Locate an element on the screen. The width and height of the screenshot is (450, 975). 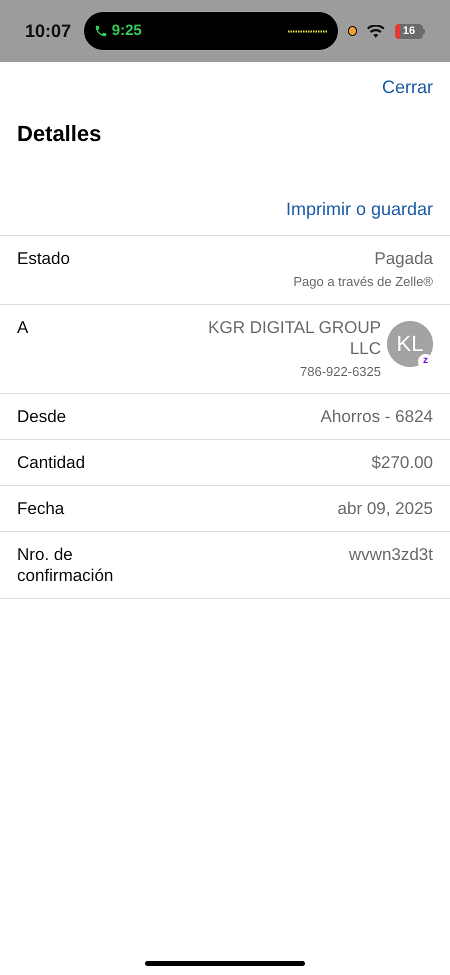
field-label: Nro. de confirmación is located at coordinates (65, 565).